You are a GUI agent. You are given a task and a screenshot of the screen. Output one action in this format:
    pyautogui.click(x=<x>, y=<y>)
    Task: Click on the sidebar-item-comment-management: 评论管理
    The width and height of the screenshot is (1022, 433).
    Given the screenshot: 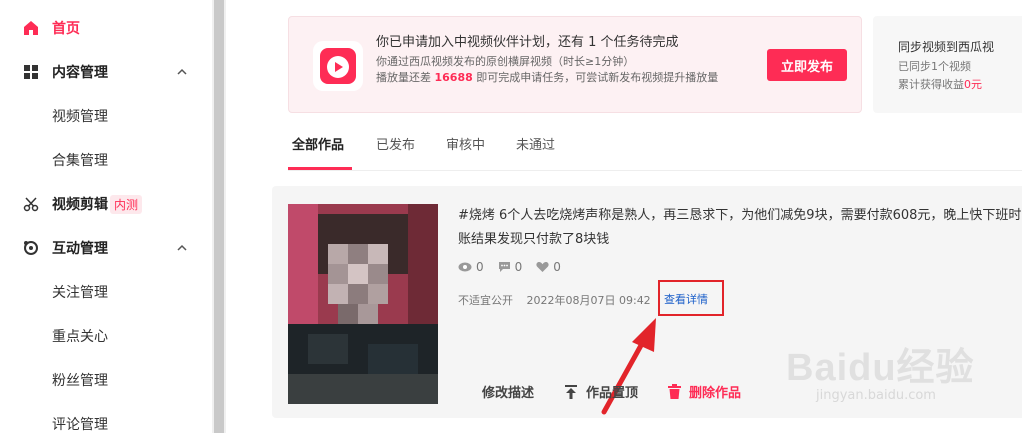 What is the action you would take?
    pyautogui.click(x=106, y=417)
    